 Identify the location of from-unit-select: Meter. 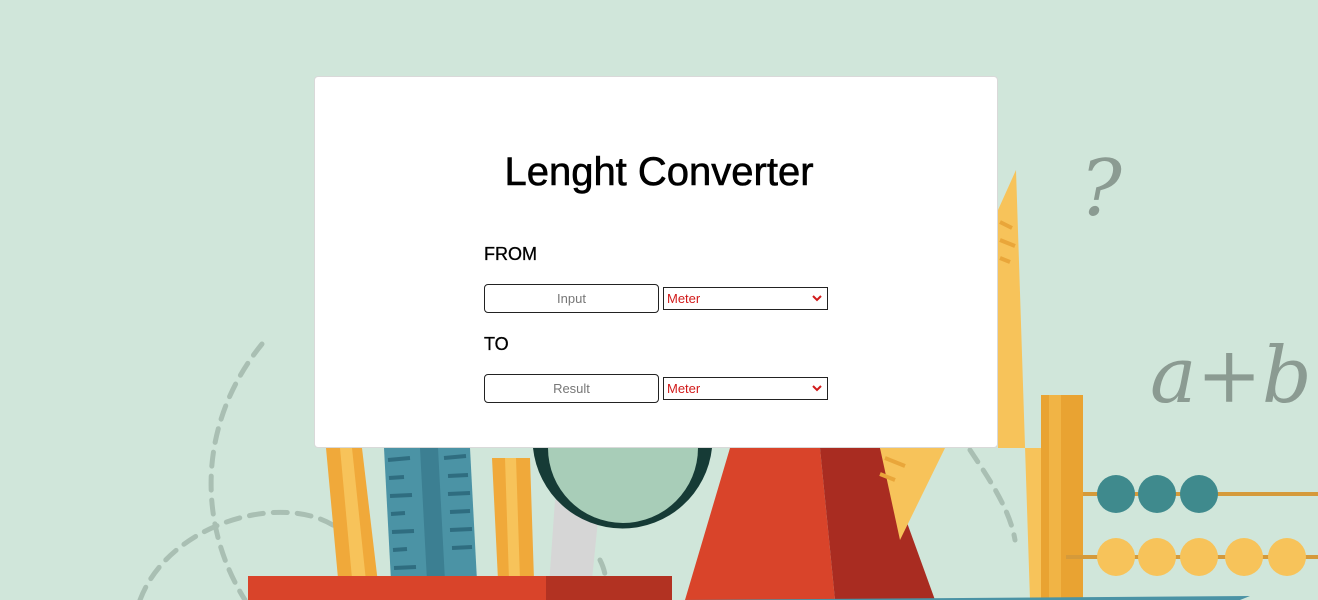
(745, 298).